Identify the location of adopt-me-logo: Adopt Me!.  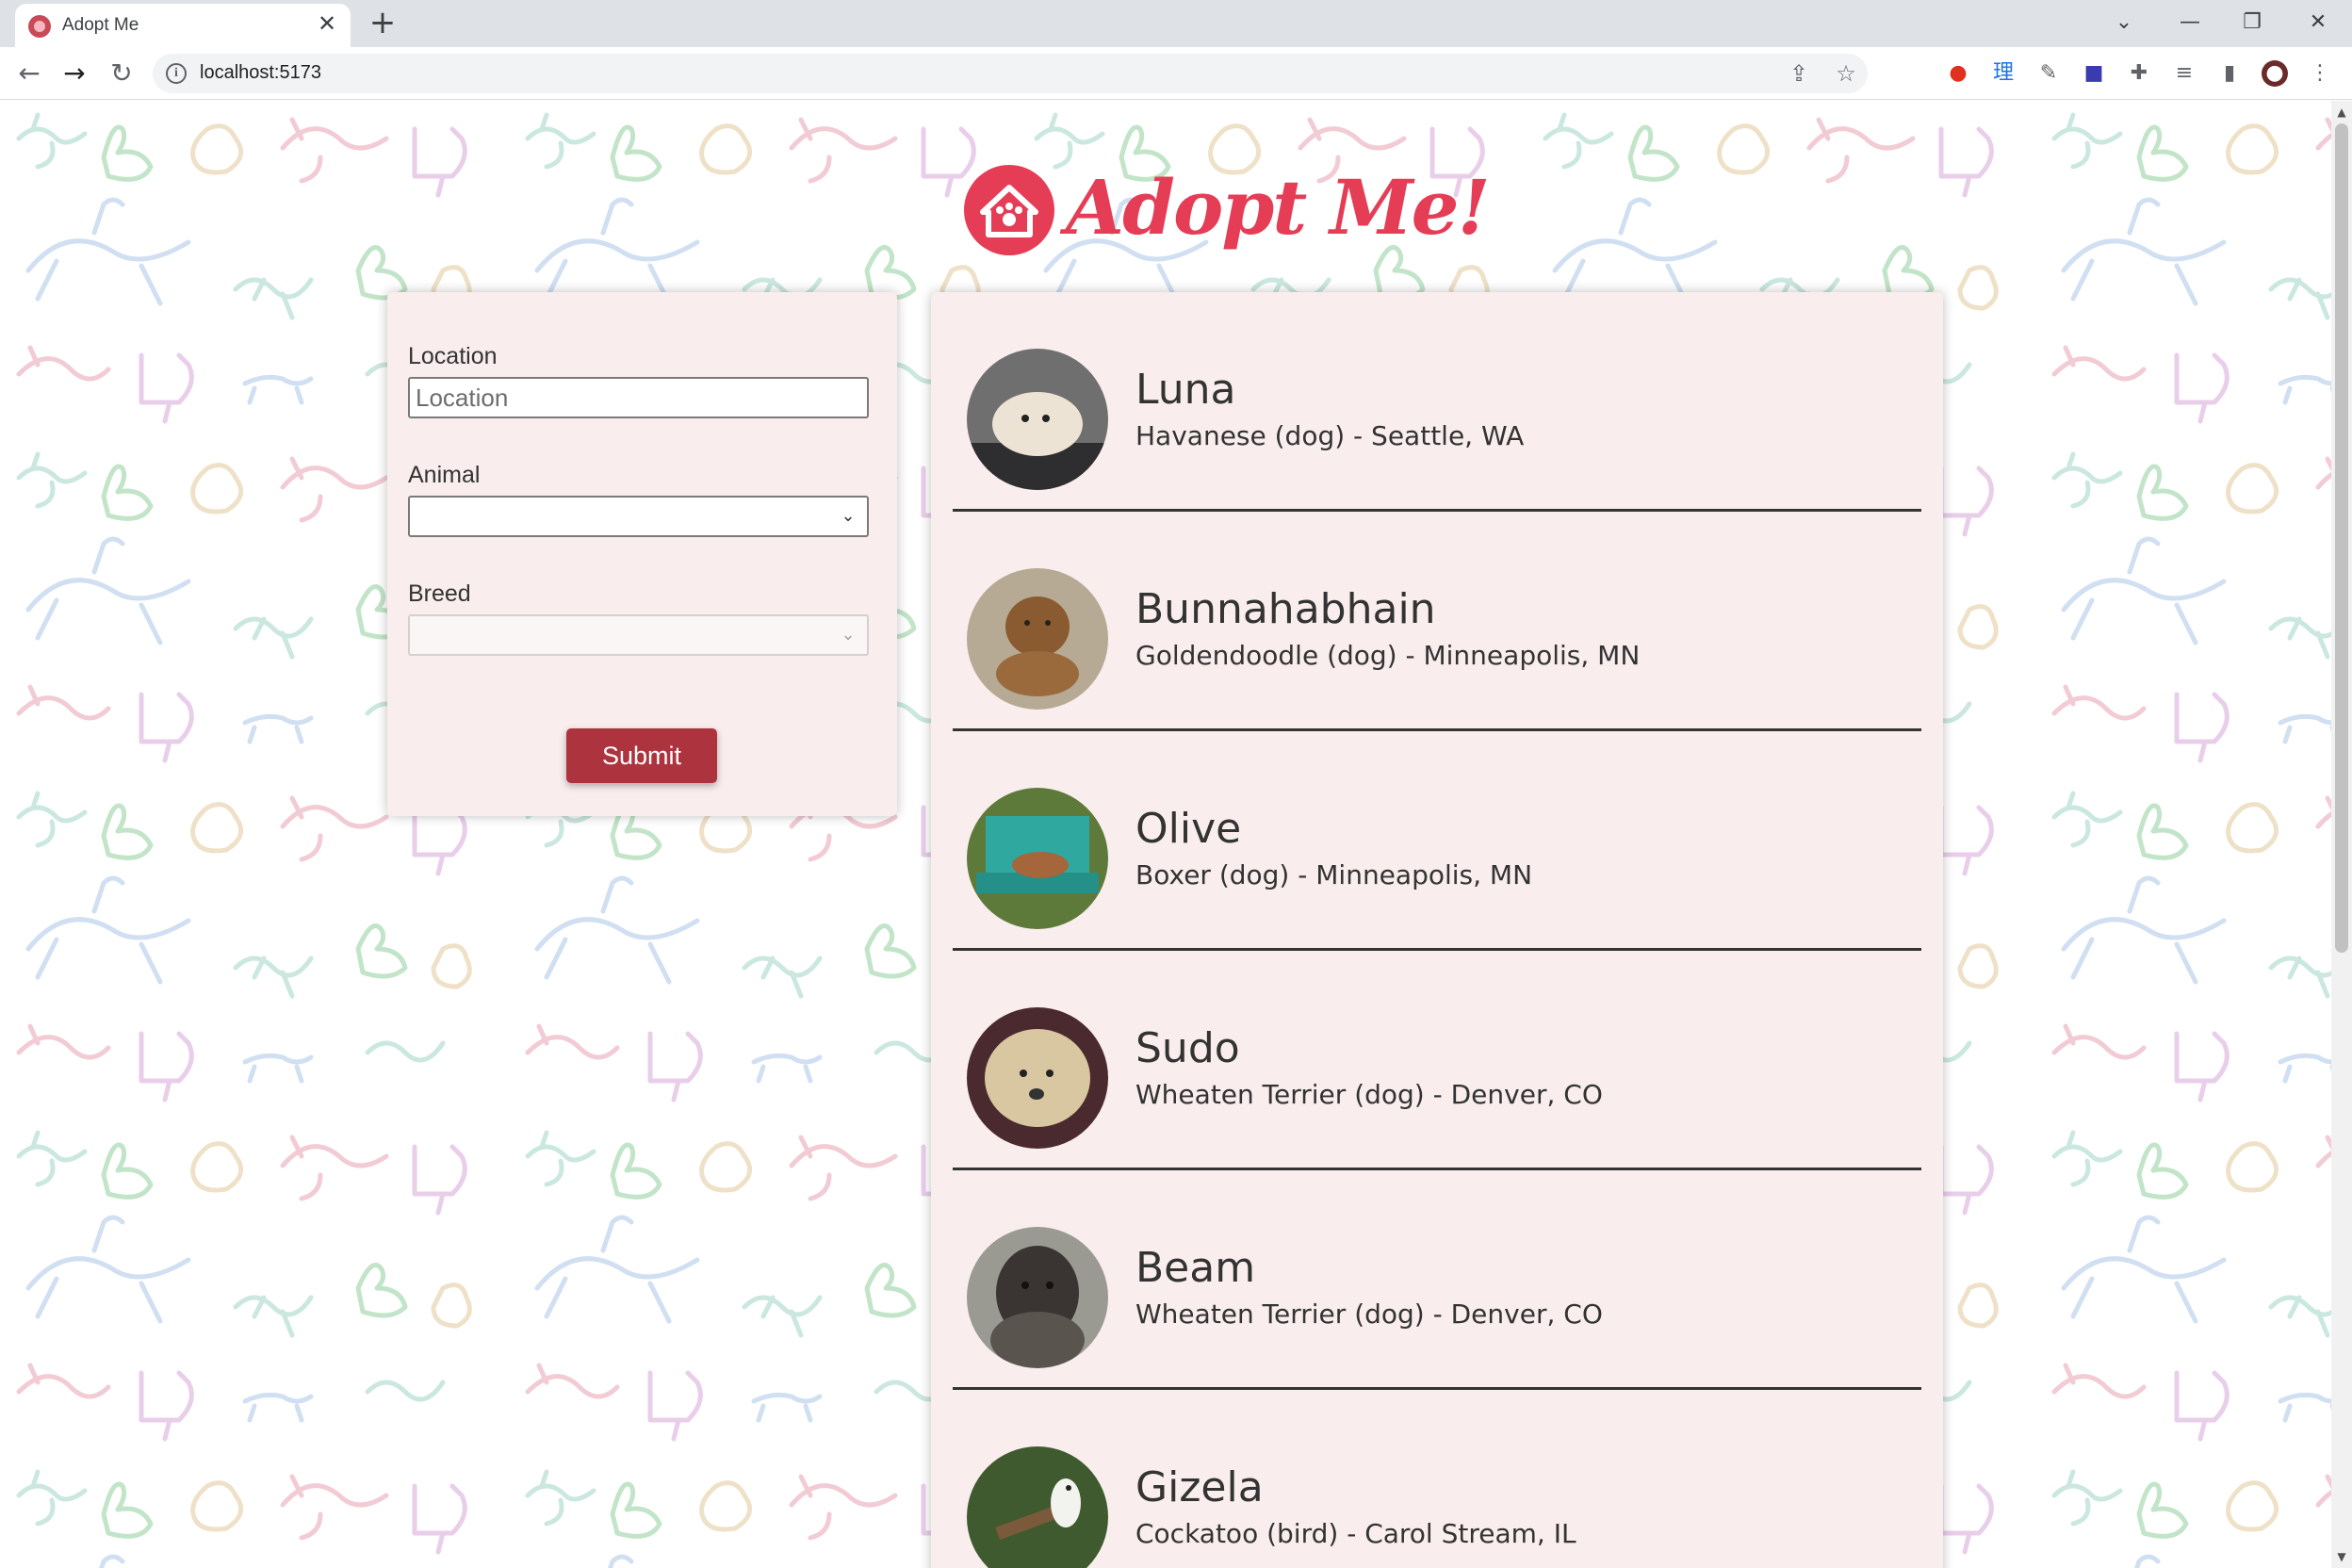
(1227, 213).